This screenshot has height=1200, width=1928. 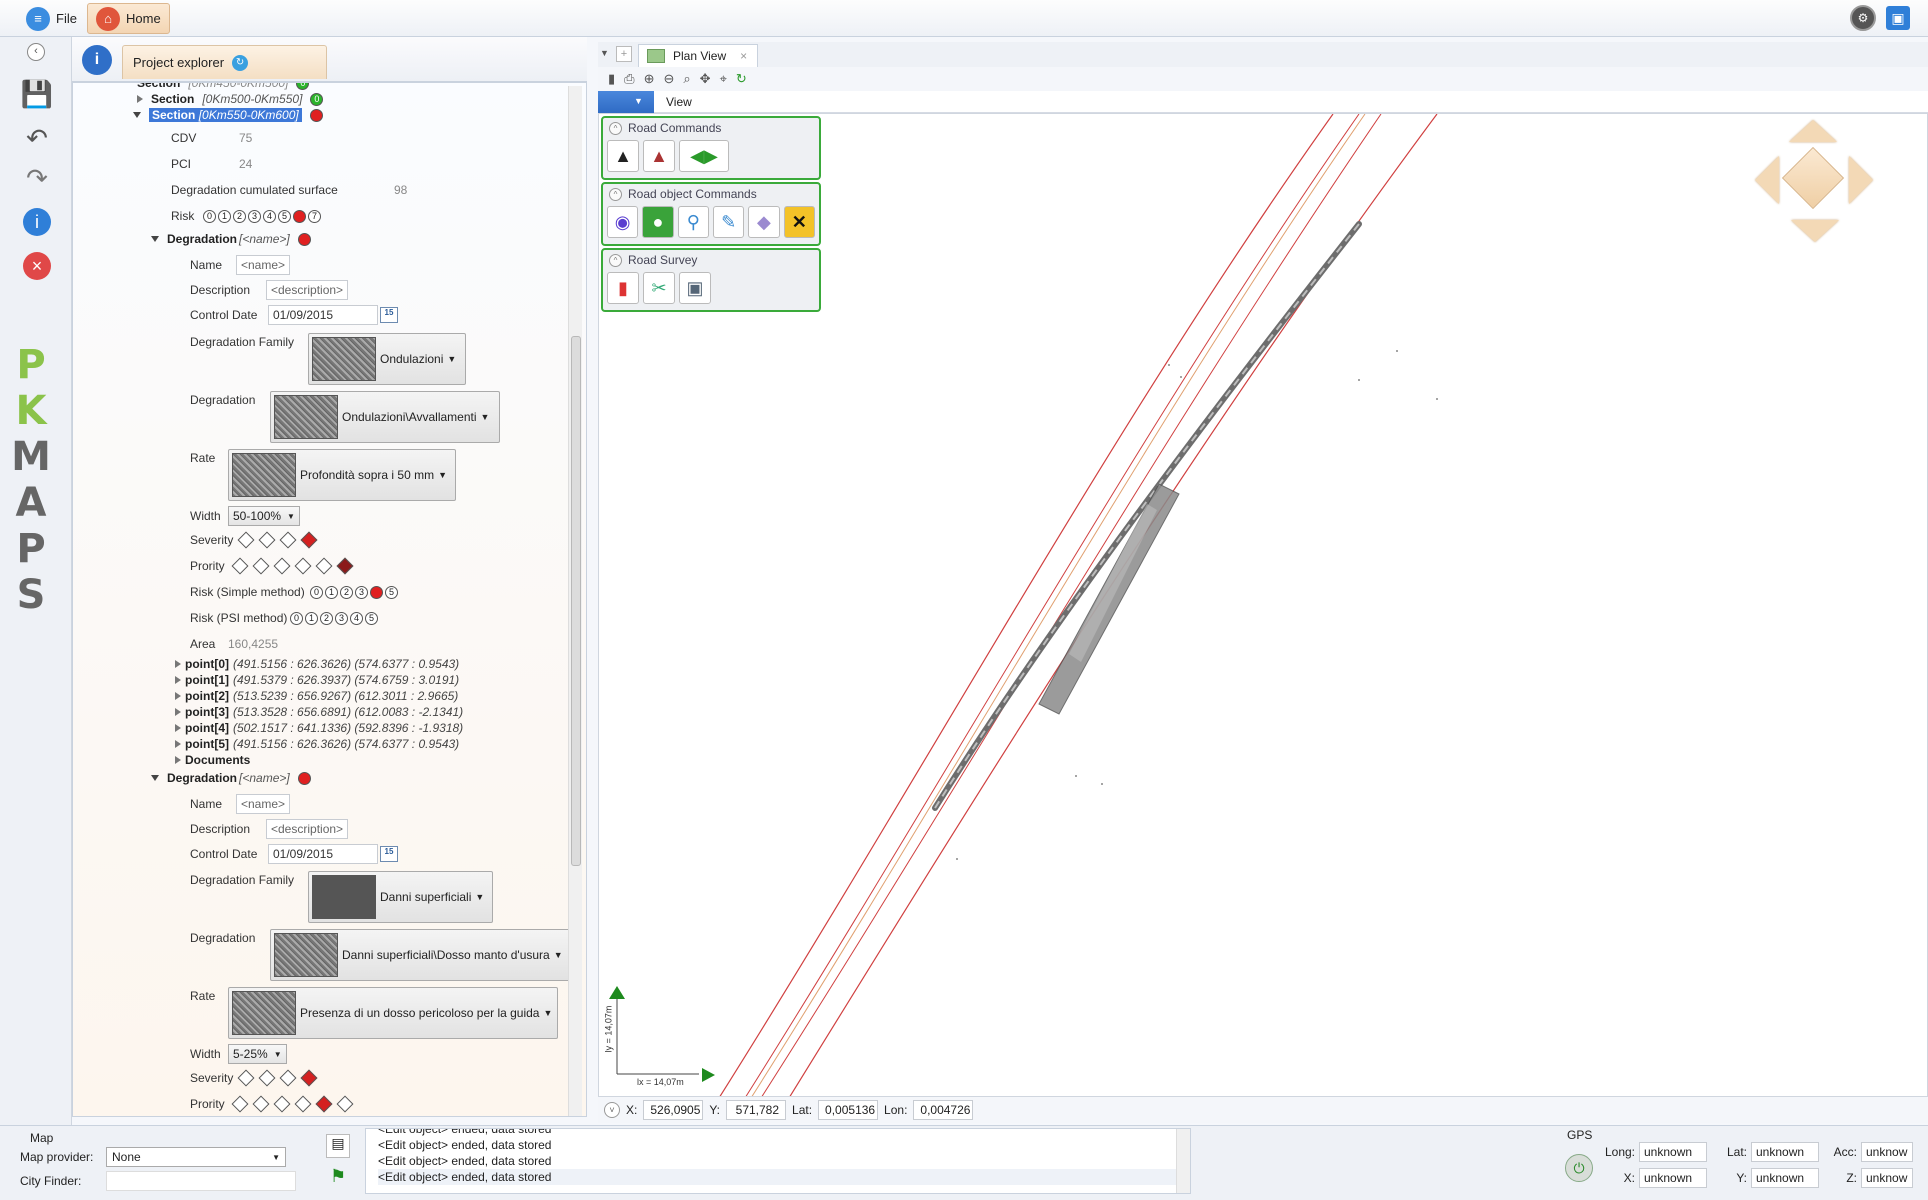 What do you see at coordinates (728, 222) in the screenshot?
I see `object-edit-icon: ✎` at bounding box center [728, 222].